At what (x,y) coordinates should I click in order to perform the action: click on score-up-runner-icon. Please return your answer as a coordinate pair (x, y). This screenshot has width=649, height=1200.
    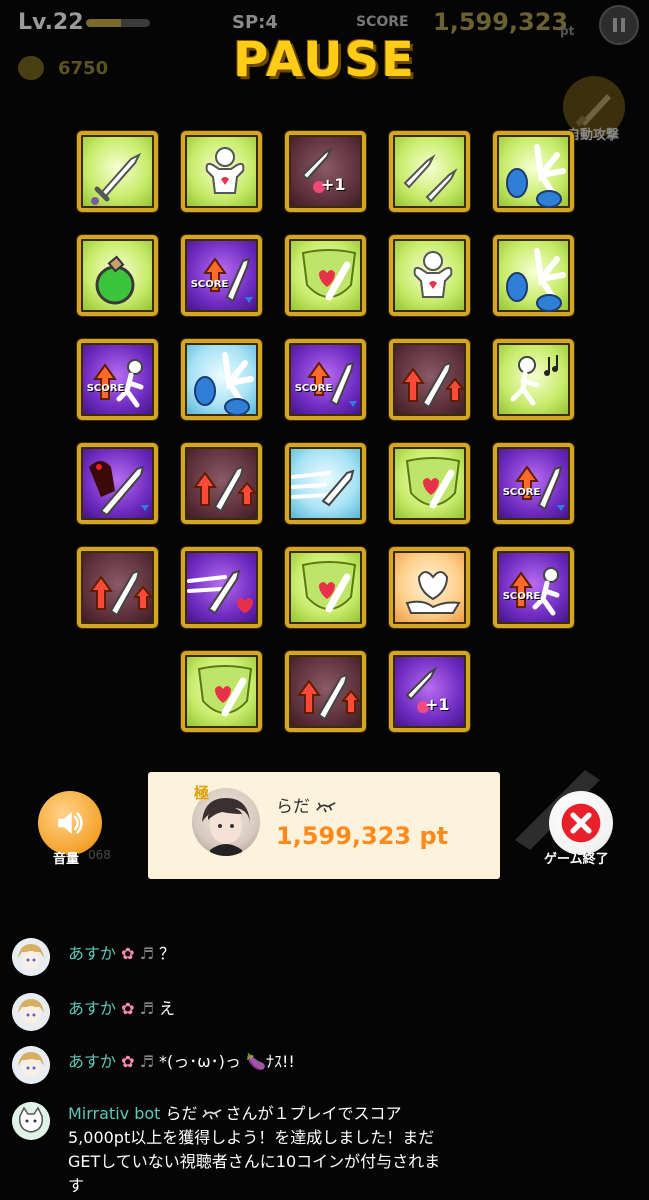
    Looking at the image, I should click on (118, 383).